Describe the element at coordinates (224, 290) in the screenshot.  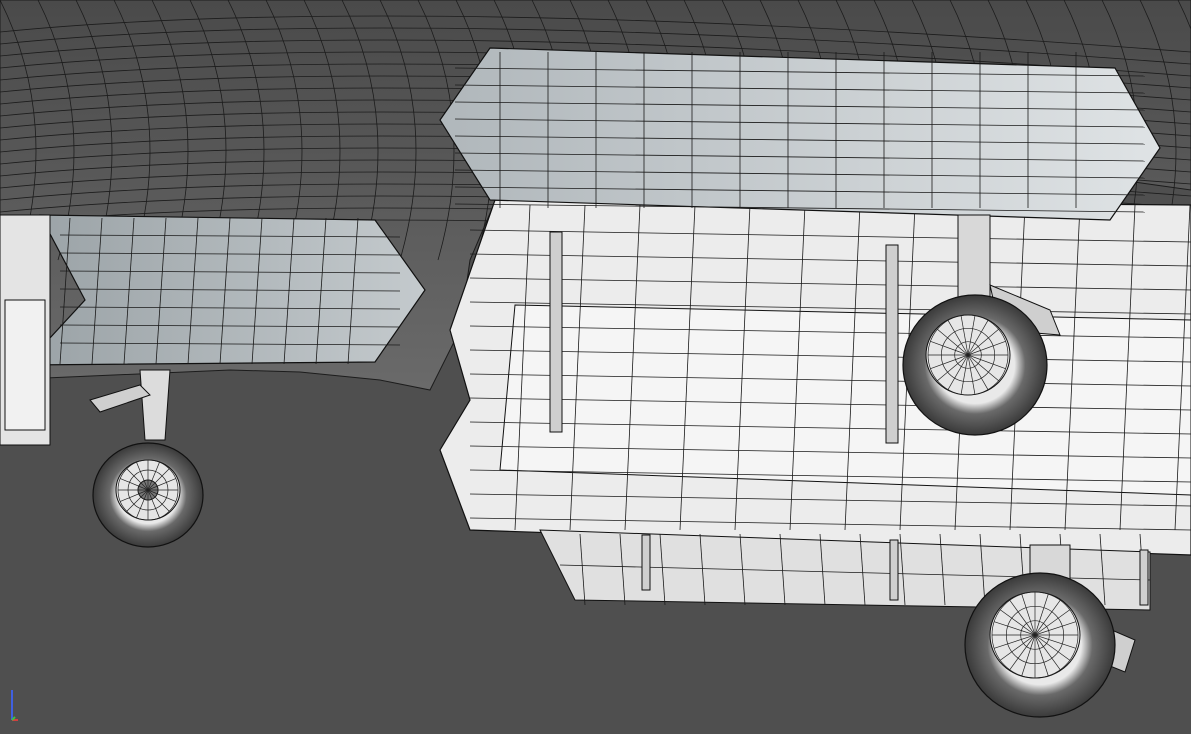
I see `fuel-tank-left` at that location.